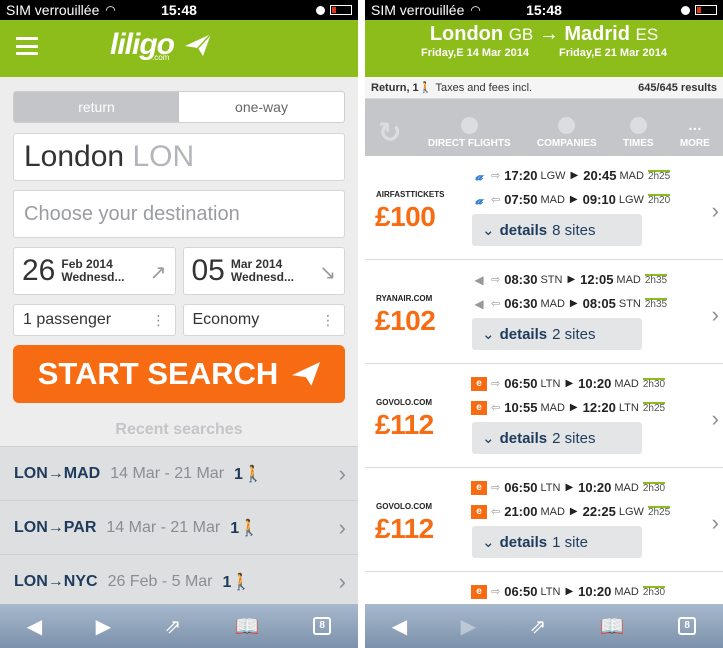 This screenshot has height=648, width=723. What do you see at coordinates (158, 273) in the screenshot?
I see `arrow-up-right-icon: ↗` at bounding box center [158, 273].